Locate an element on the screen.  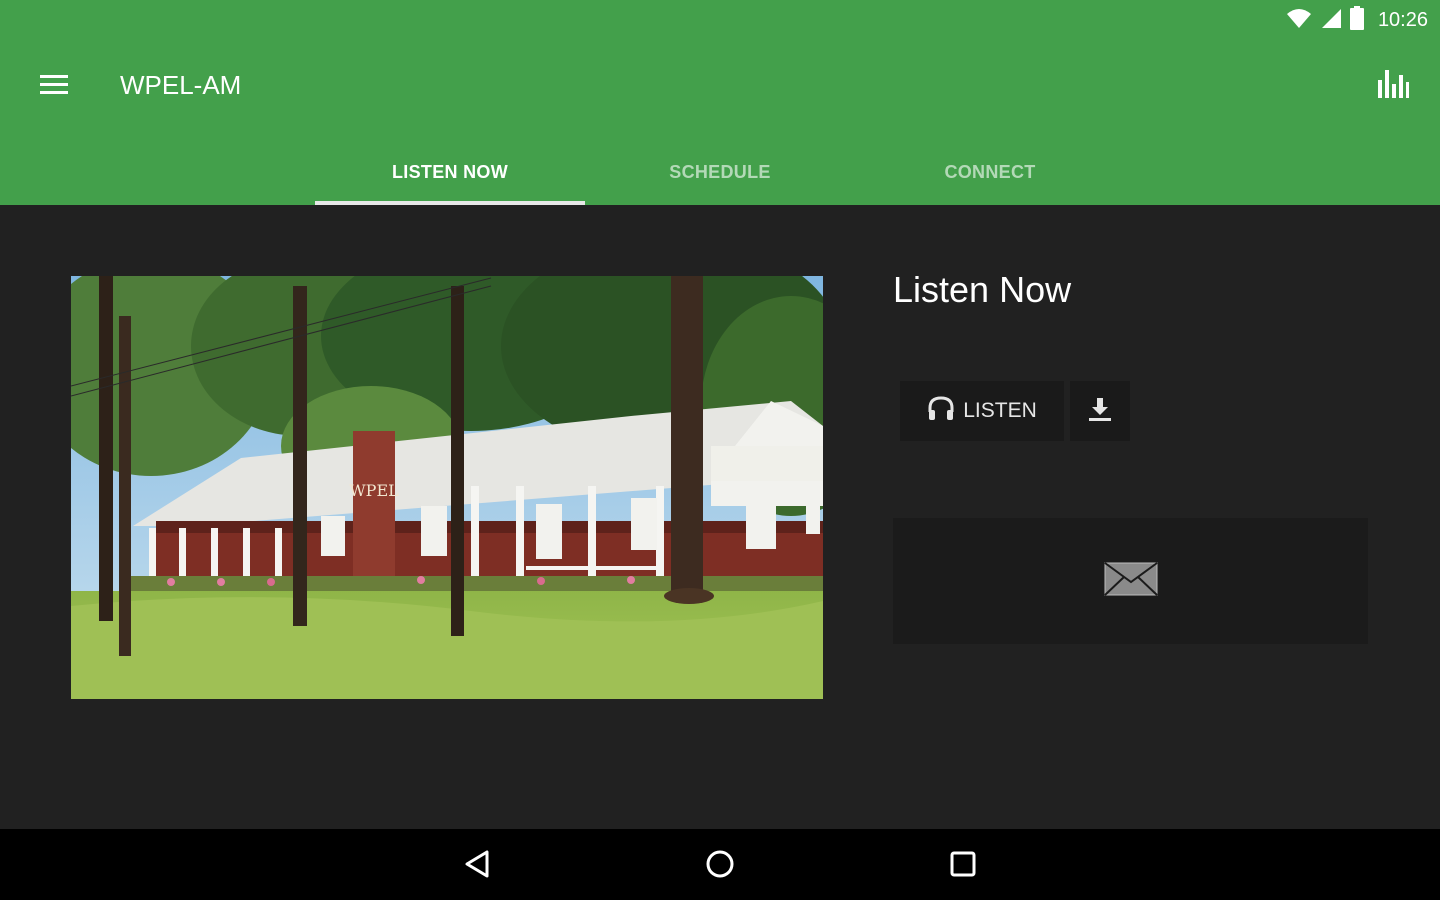
download-button is located at coordinates (1100, 411).